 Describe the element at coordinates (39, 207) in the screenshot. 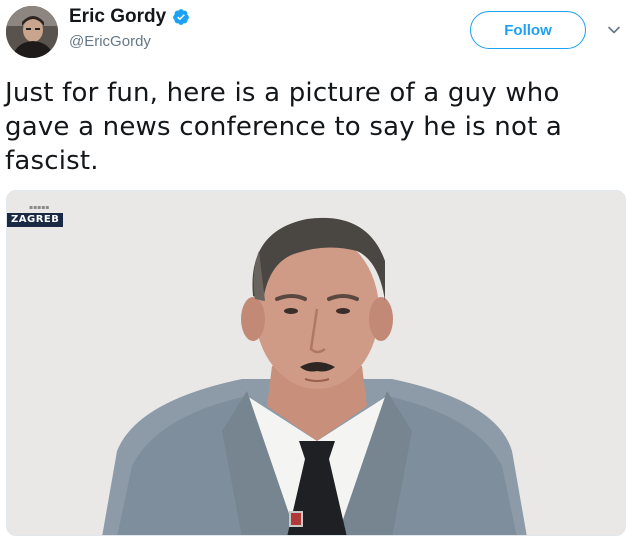

I see `channel-superscript: ▪▪▪▪▪` at that location.